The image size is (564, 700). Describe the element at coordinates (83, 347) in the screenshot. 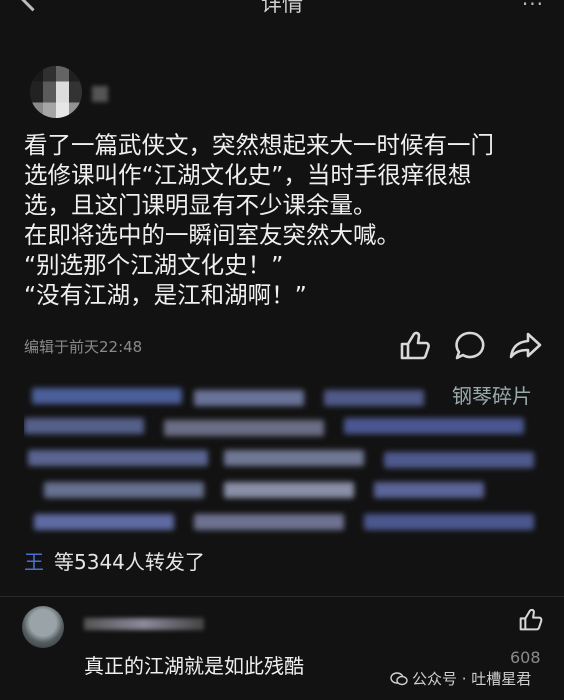

I see `edit-timestamp: 编辑于前天22:48` at that location.